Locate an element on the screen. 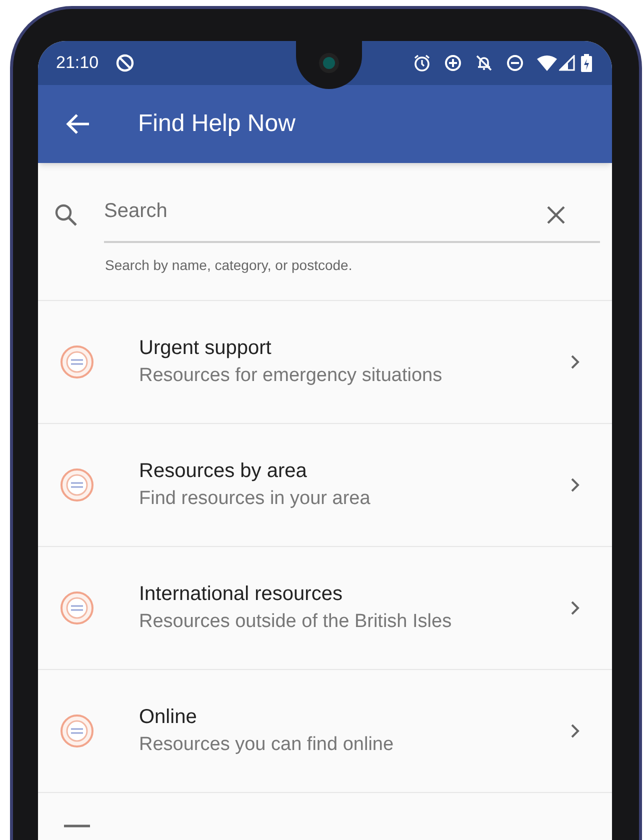 The height and width of the screenshot is (840, 644). item-subtitle: Find resources in your area is located at coordinates (255, 499).